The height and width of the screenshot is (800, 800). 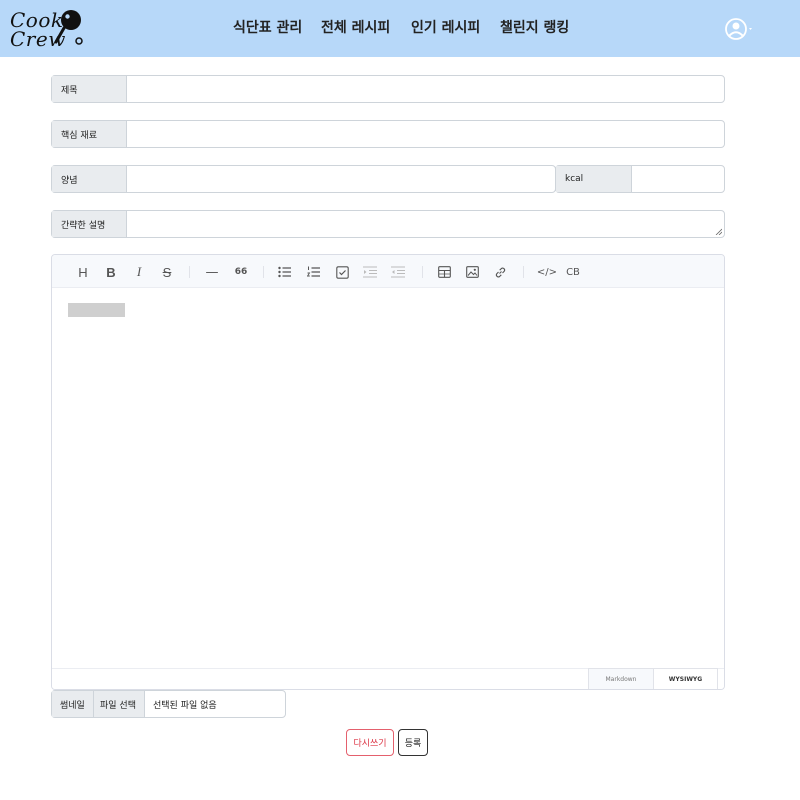 What do you see at coordinates (119, 704) in the screenshot?
I see `choose-file-button: 파일 선택` at bounding box center [119, 704].